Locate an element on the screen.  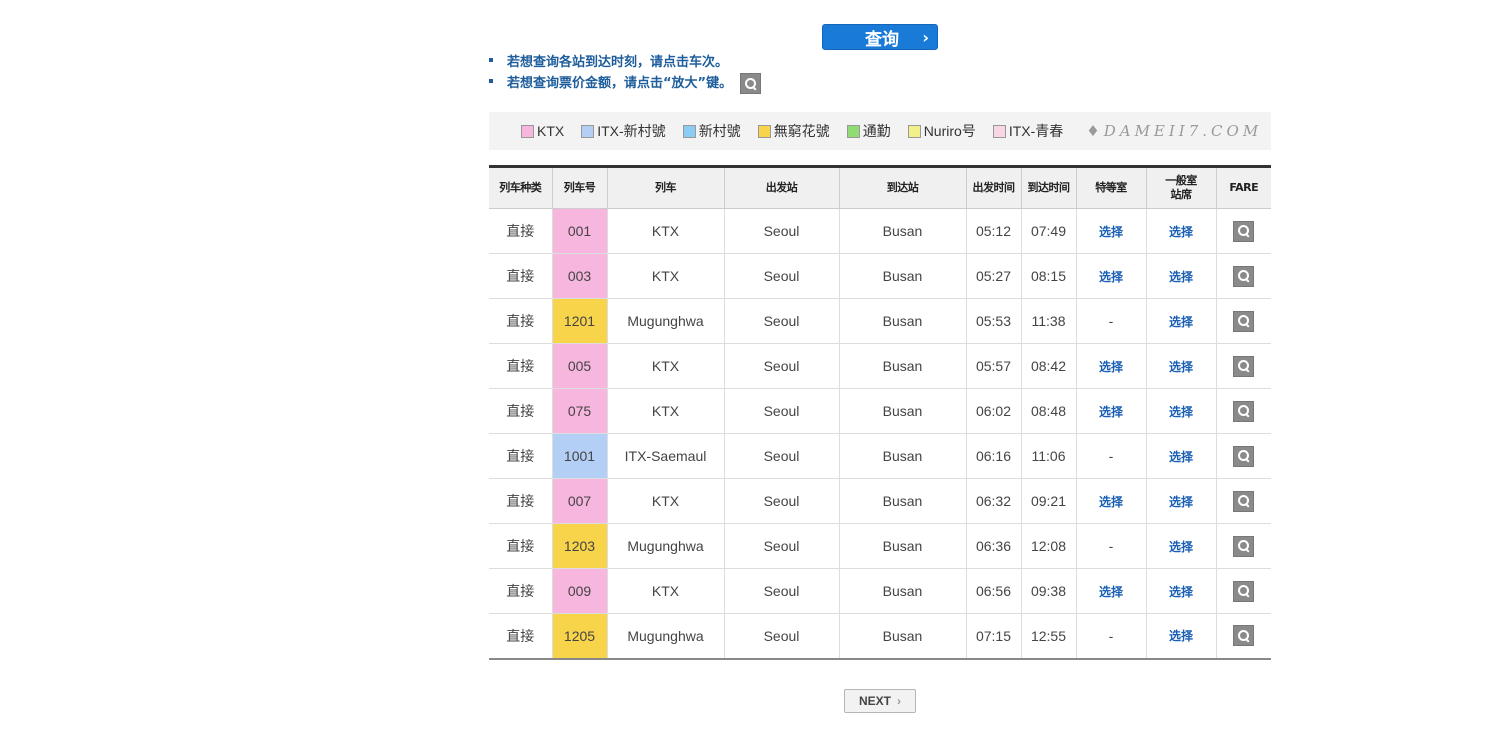
header-arrival-station: 到达站 is located at coordinates (902, 187).